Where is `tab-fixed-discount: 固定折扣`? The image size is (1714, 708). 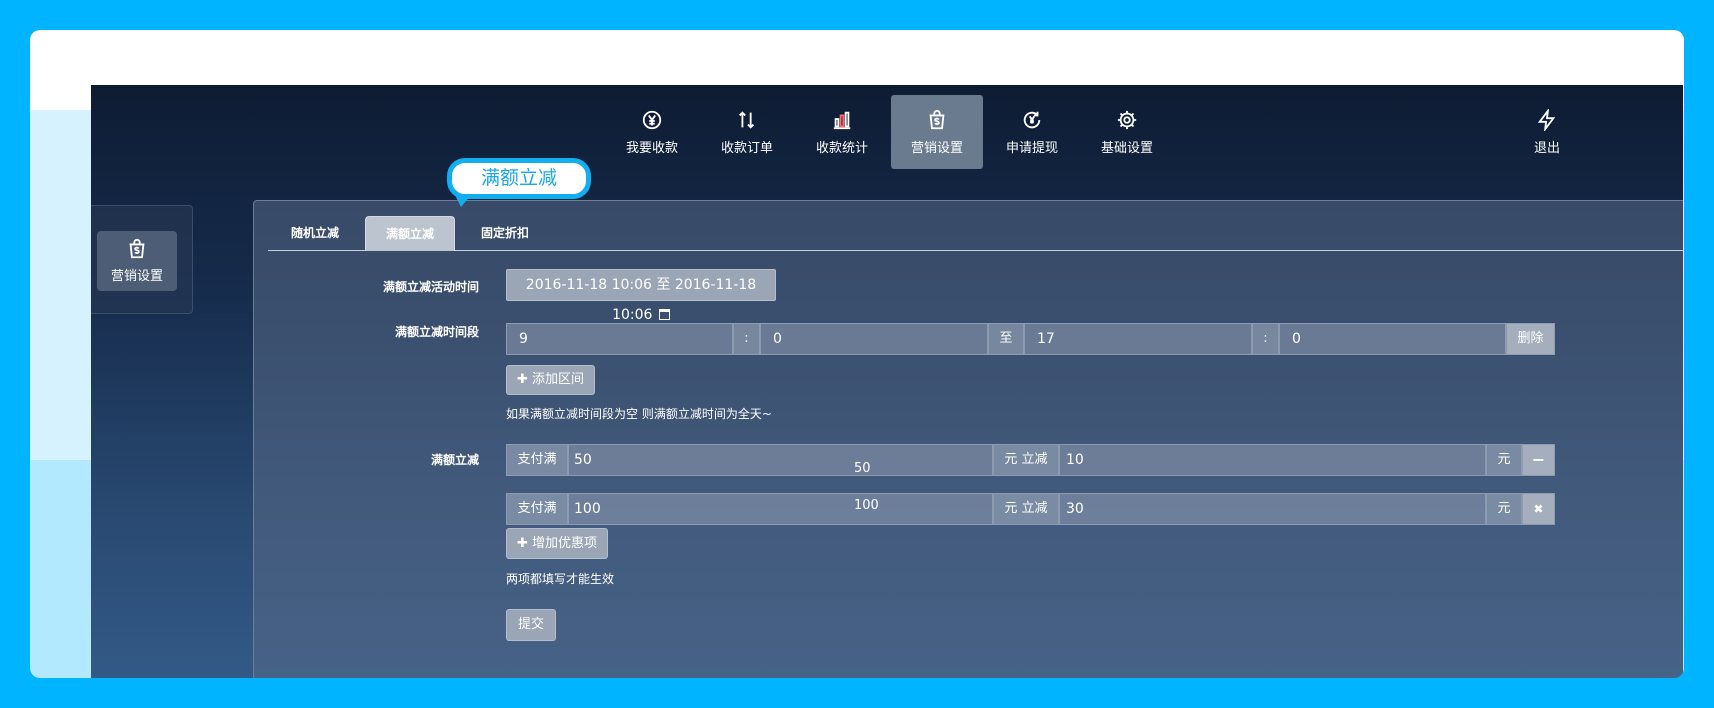
tab-fixed-discount: 固定折扣 is located at coordinates (505, 233).